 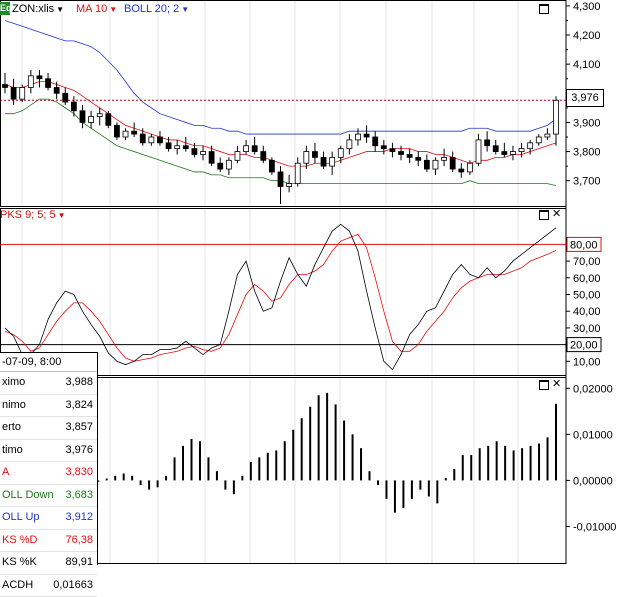 What do you see at coordinates (556, 384) in the screenshot?
I see `macd-pane-close-icon: ✕` at bounding box center [556, 384].